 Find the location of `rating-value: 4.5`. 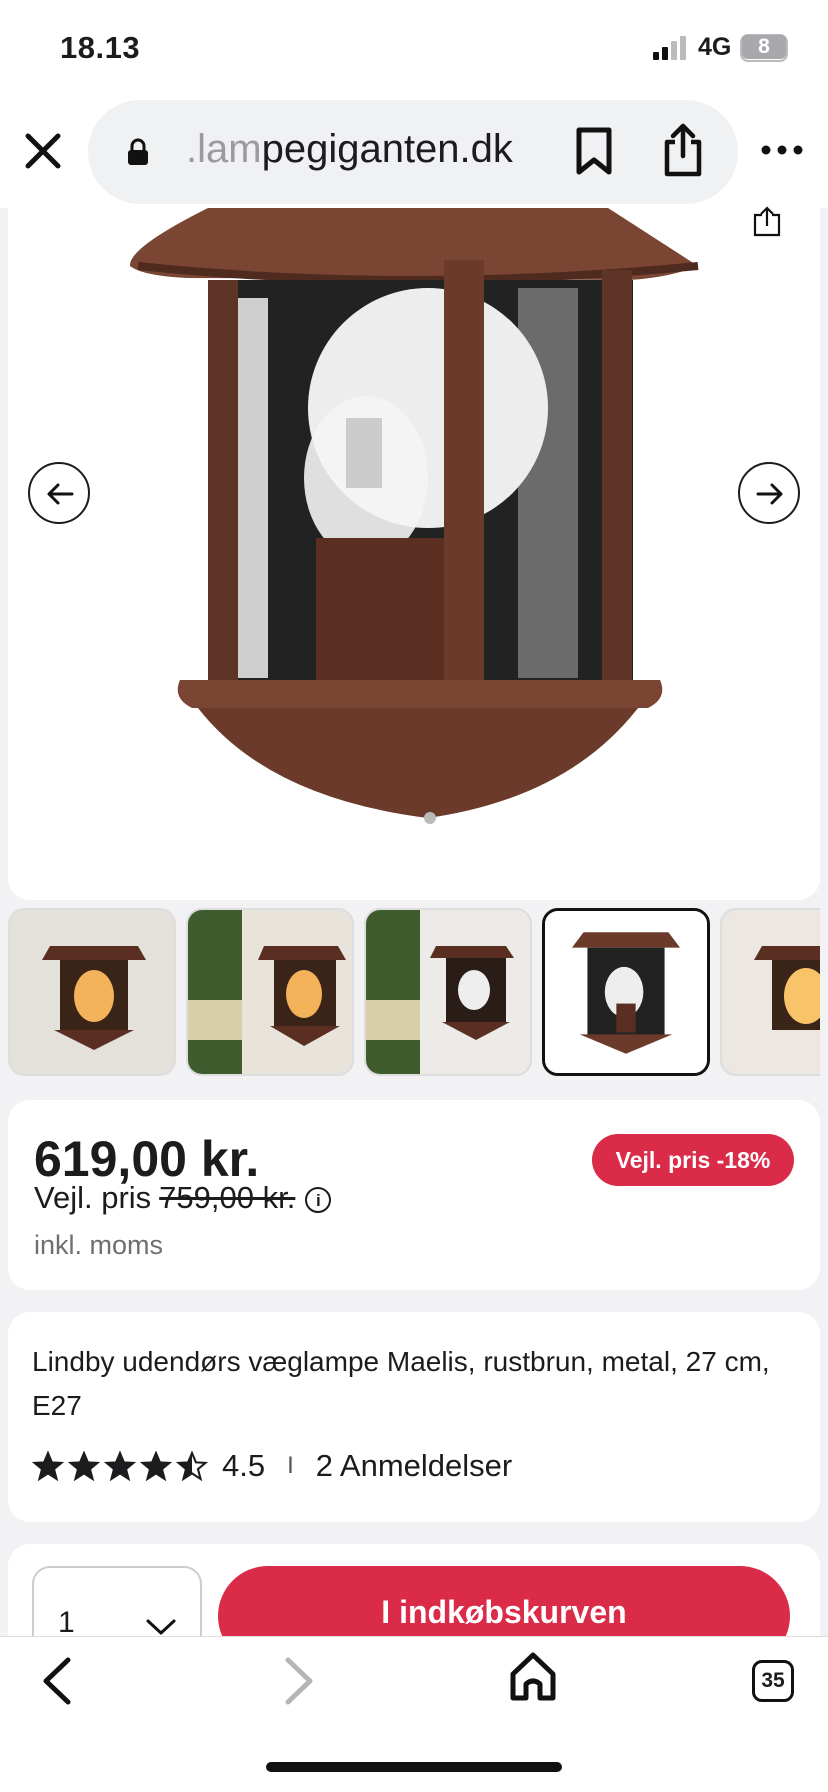

rating-value: 4.5 is located at coordinates (244, 1465).